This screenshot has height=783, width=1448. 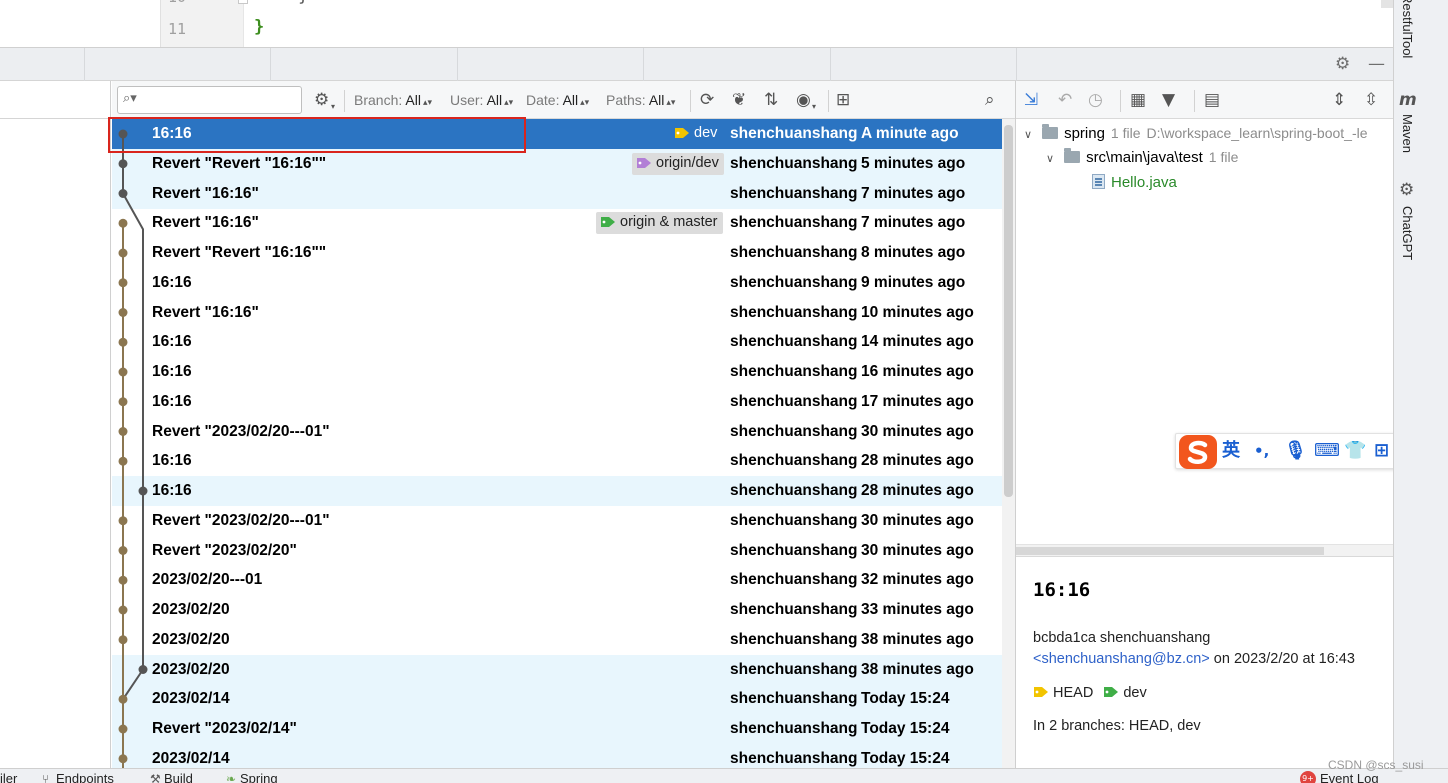 I want to click on tree-file-node: Hello.java, so click(x=1134, y=182).